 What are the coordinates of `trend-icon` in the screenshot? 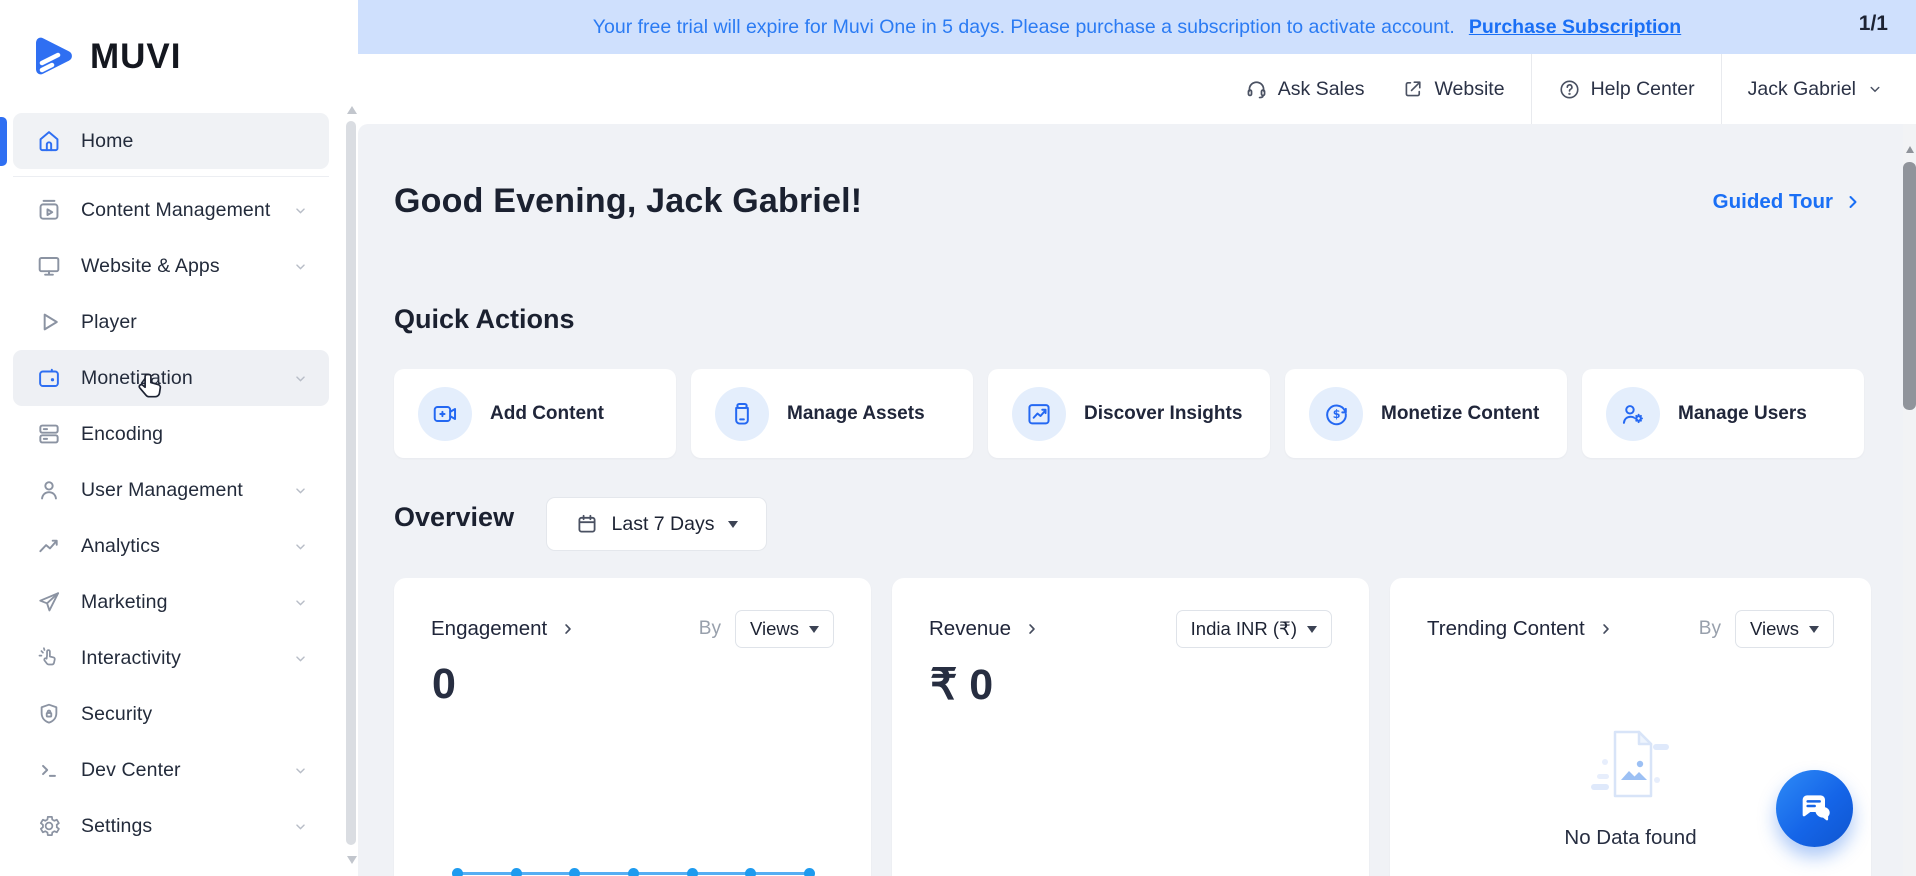 It's located at (48, 546).